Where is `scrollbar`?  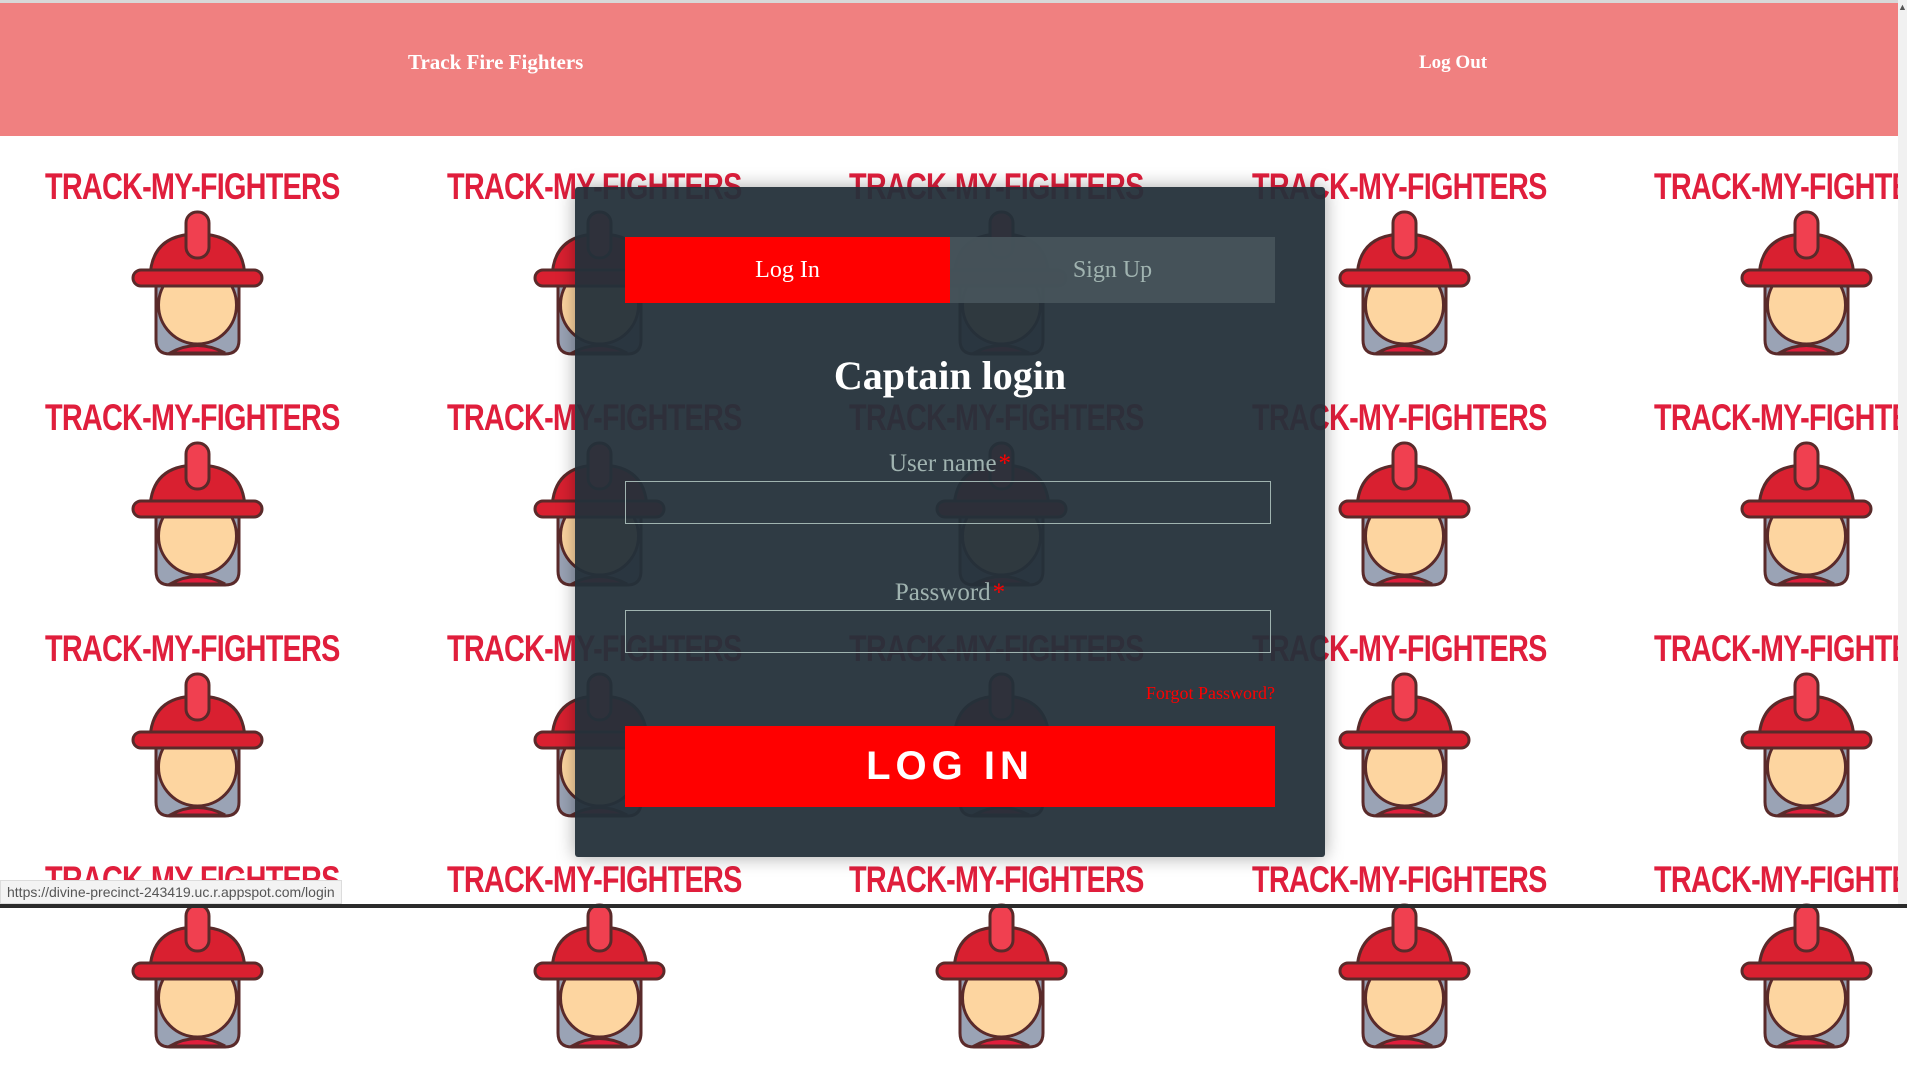 scrollbar is located at coordinates (1902, 454).